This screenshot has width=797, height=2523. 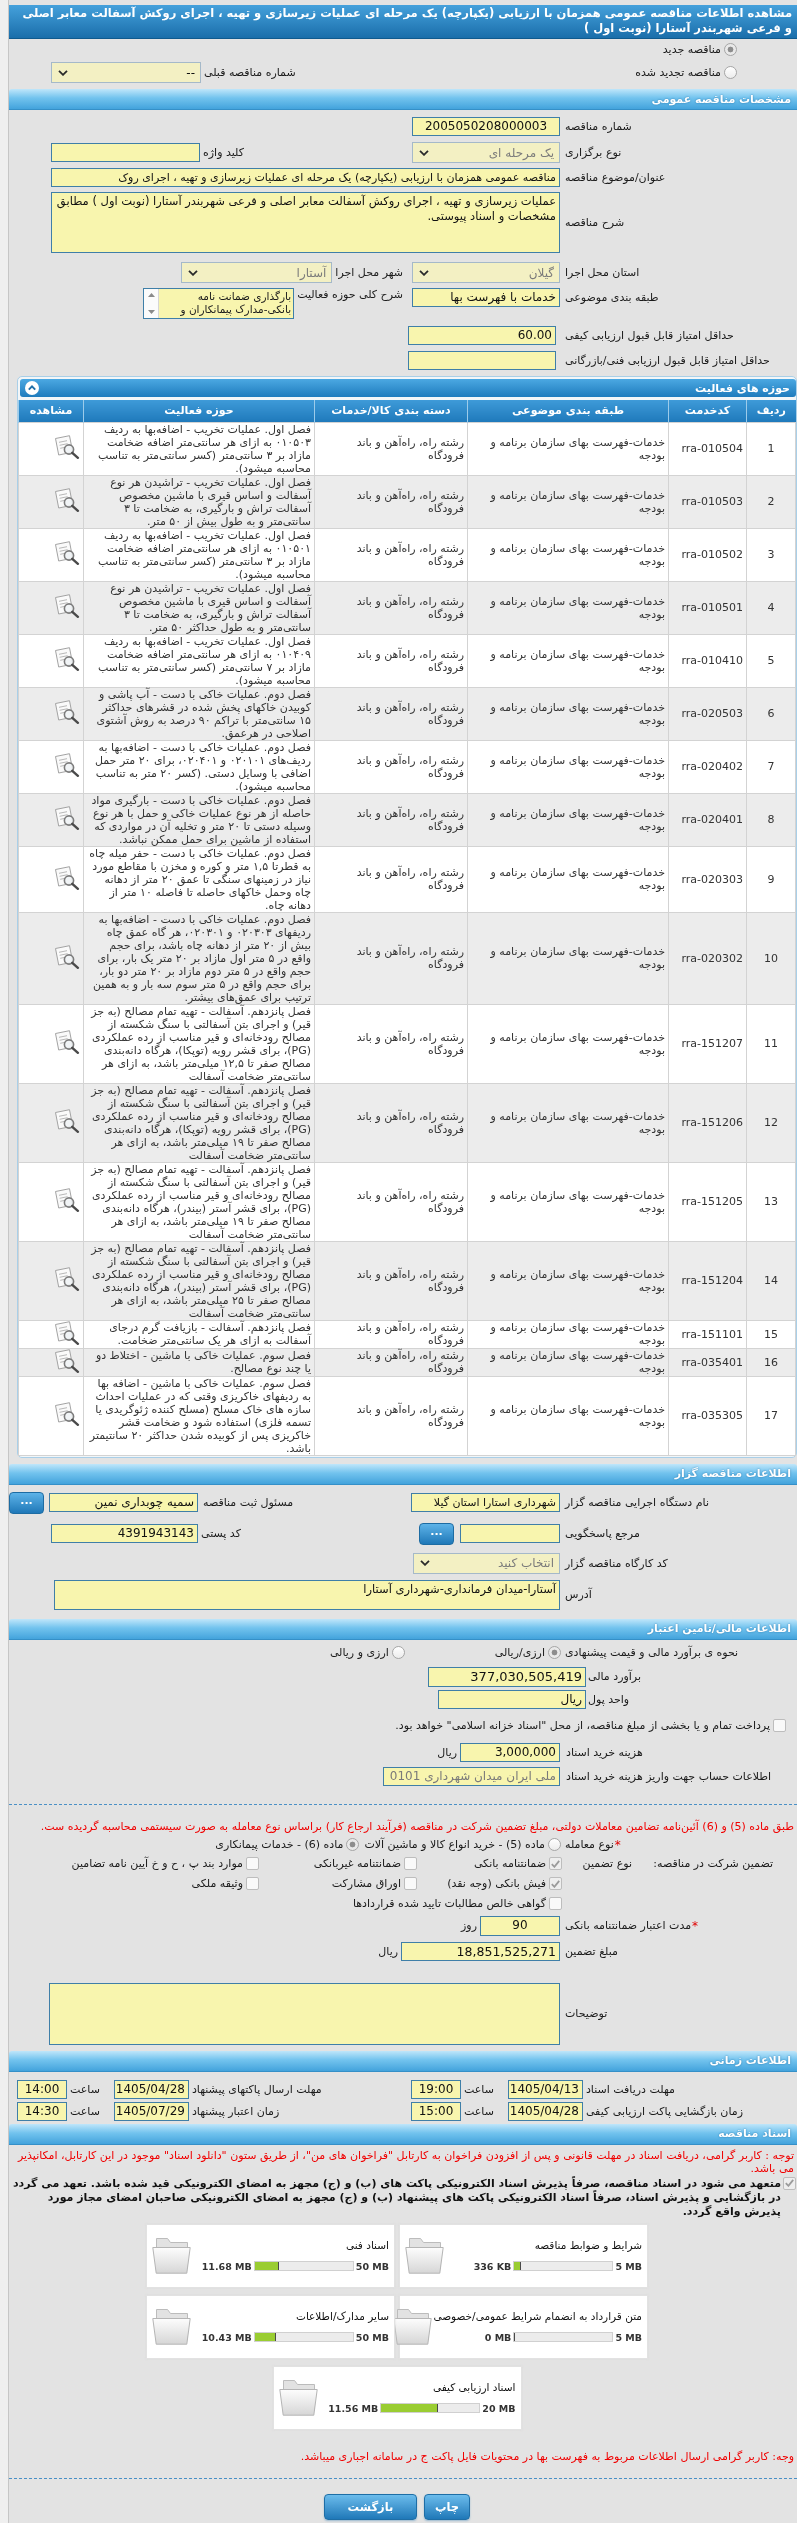 I want to click on input-field: 18,851,525,271, so click(x=480, y=1951).